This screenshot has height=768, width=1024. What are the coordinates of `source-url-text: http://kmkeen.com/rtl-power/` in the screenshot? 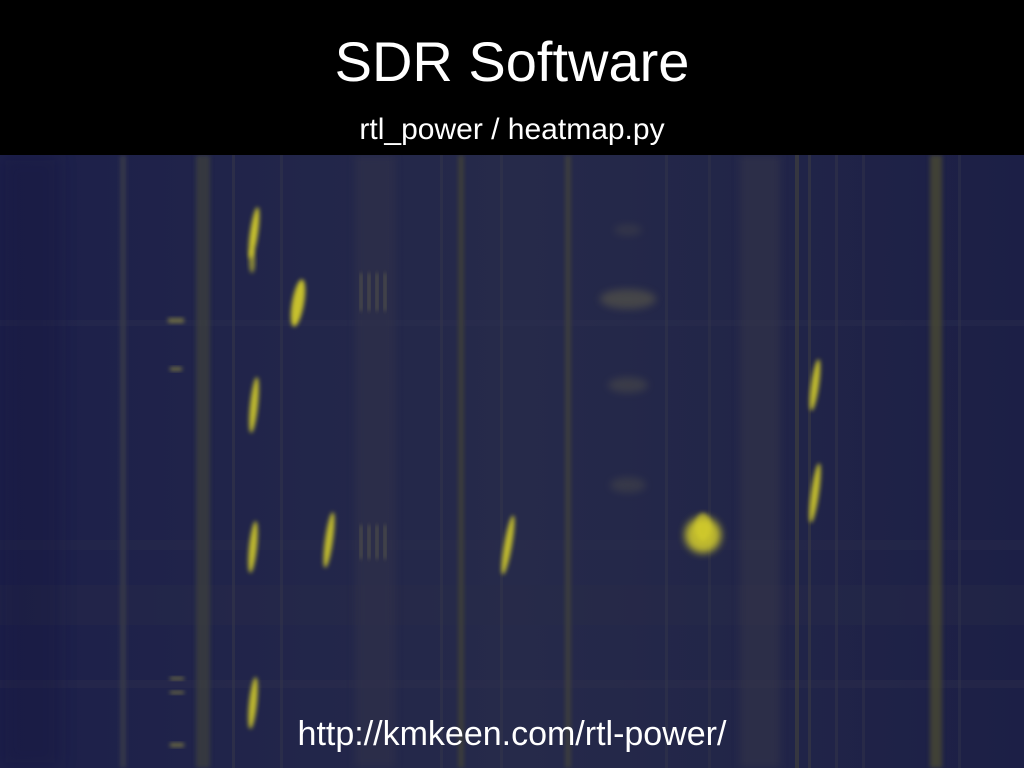 It's located at (512, 734).